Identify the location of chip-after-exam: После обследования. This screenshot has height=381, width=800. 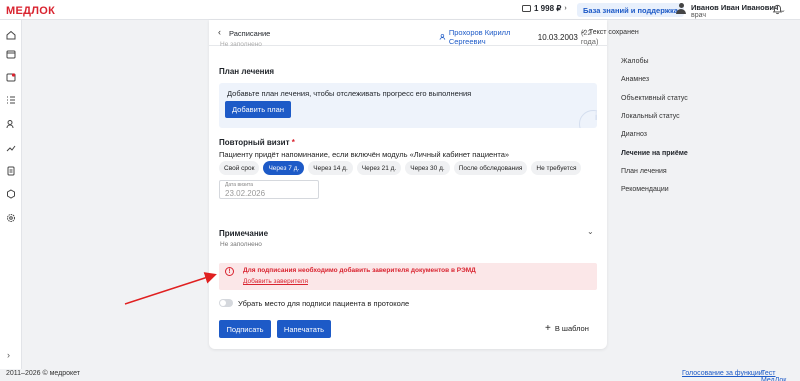
(490, 168).